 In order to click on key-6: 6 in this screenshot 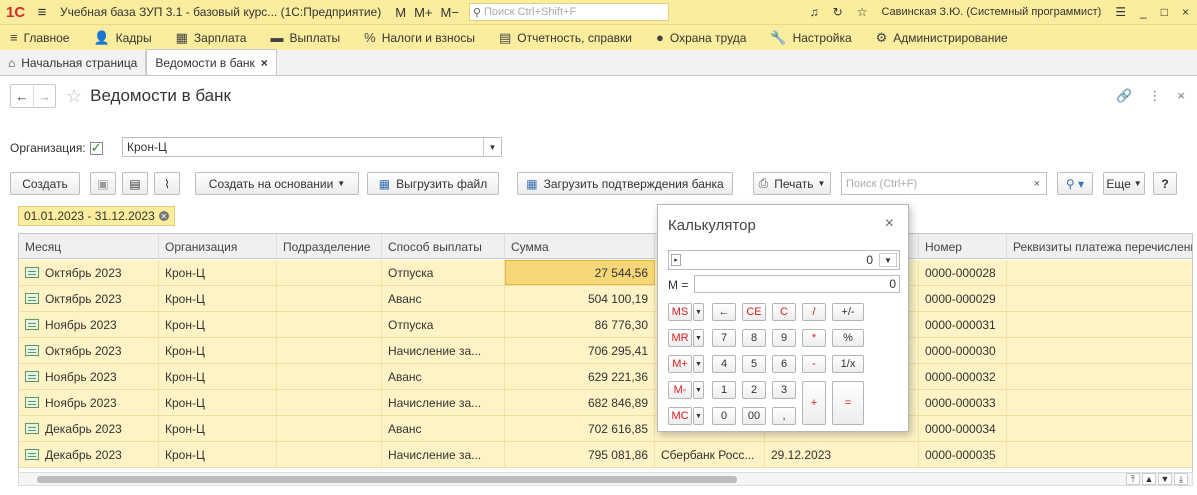, I will do `click(784, 364)`.